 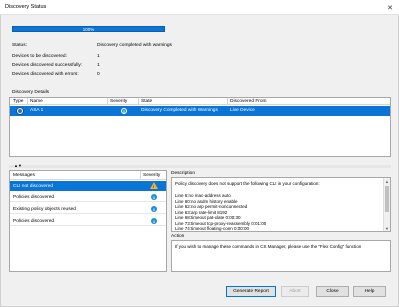 What do you see at coordinates (199, 7) in the screenshot?
I see `title-bar: Discovery Status ✕` at bounding box center [199, 7].